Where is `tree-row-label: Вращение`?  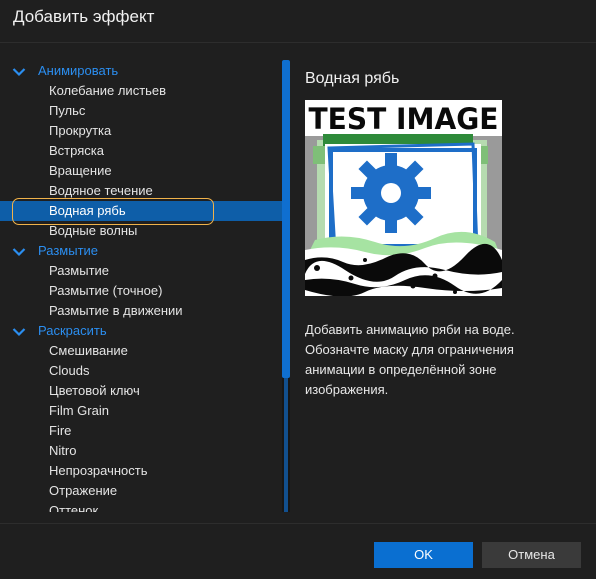
tree-row-label: Вращение is located at coordinates (80, 170).